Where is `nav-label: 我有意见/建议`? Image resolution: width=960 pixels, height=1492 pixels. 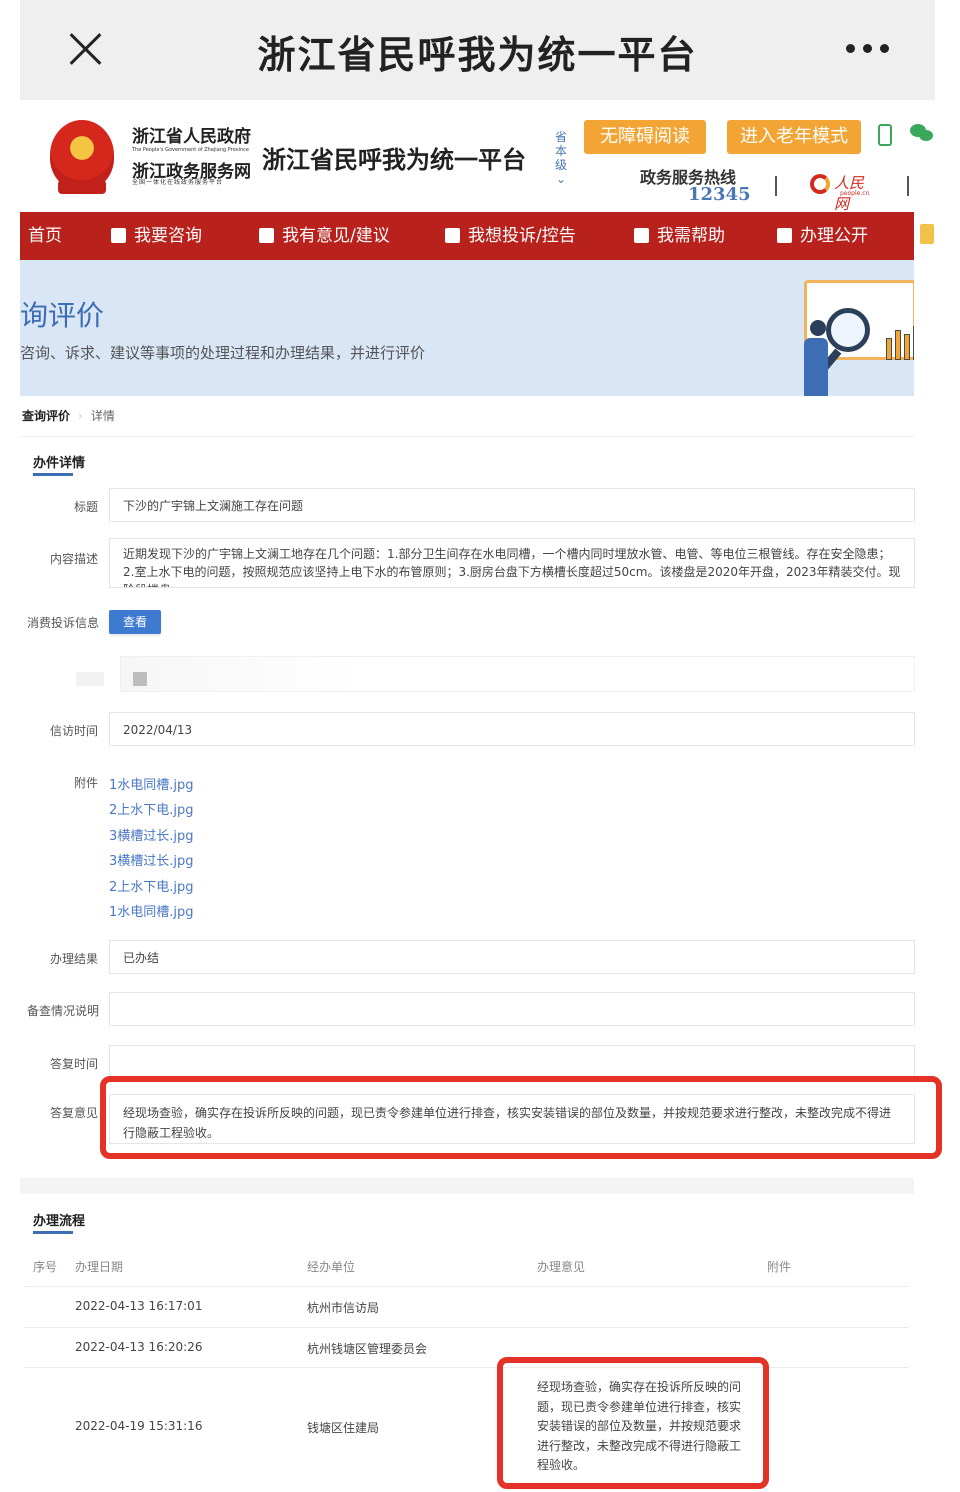
nav-label: 我有意见/建议 is located at coordinates (336, 236).